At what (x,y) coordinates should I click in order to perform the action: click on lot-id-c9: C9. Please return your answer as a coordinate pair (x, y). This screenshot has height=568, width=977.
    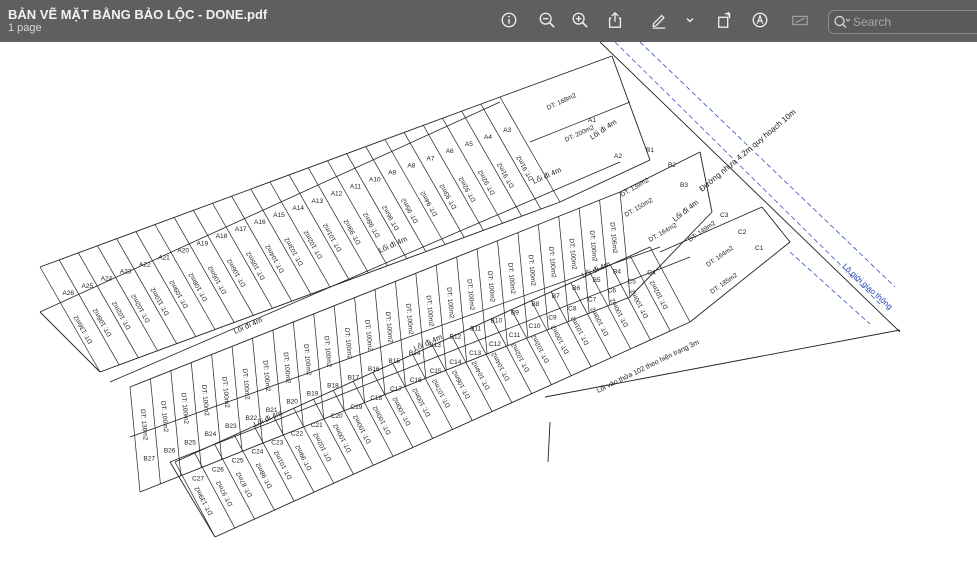
    Looking at the image, I should click on (552, 317).